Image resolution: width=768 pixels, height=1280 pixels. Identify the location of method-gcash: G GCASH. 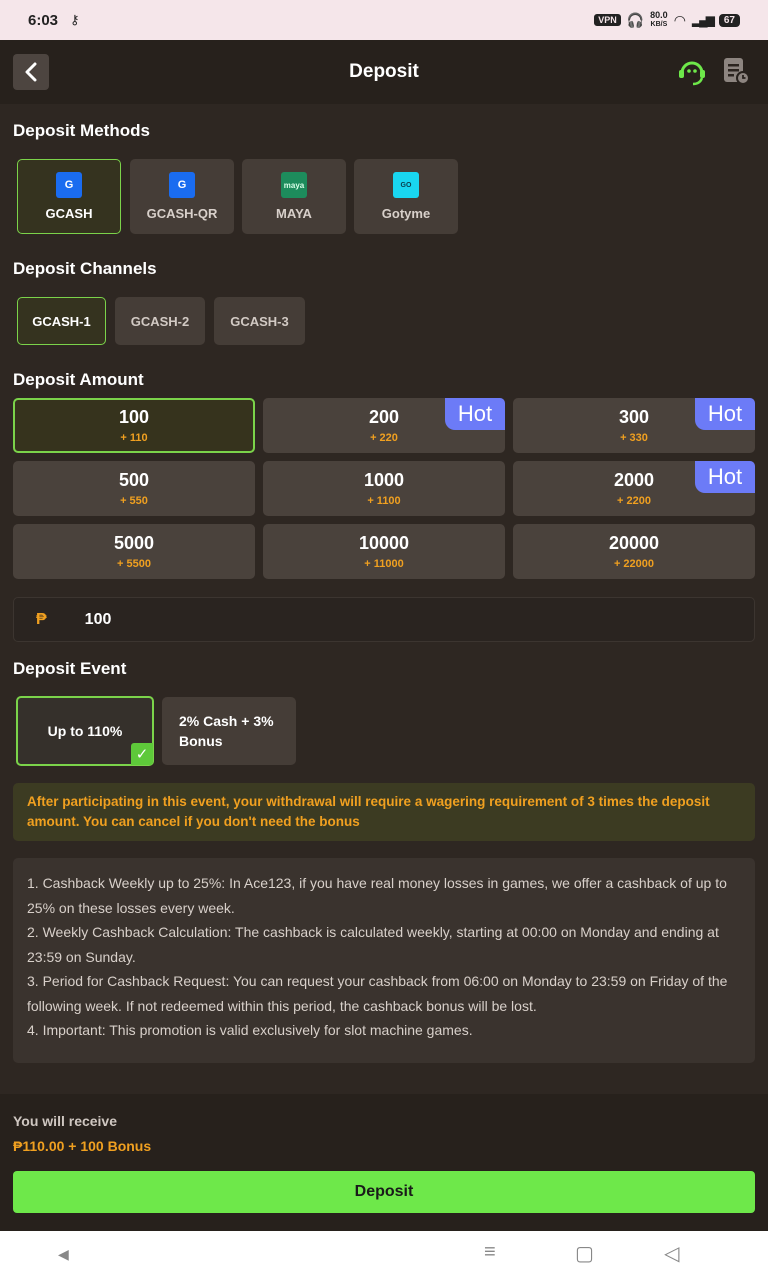
(69, 196).